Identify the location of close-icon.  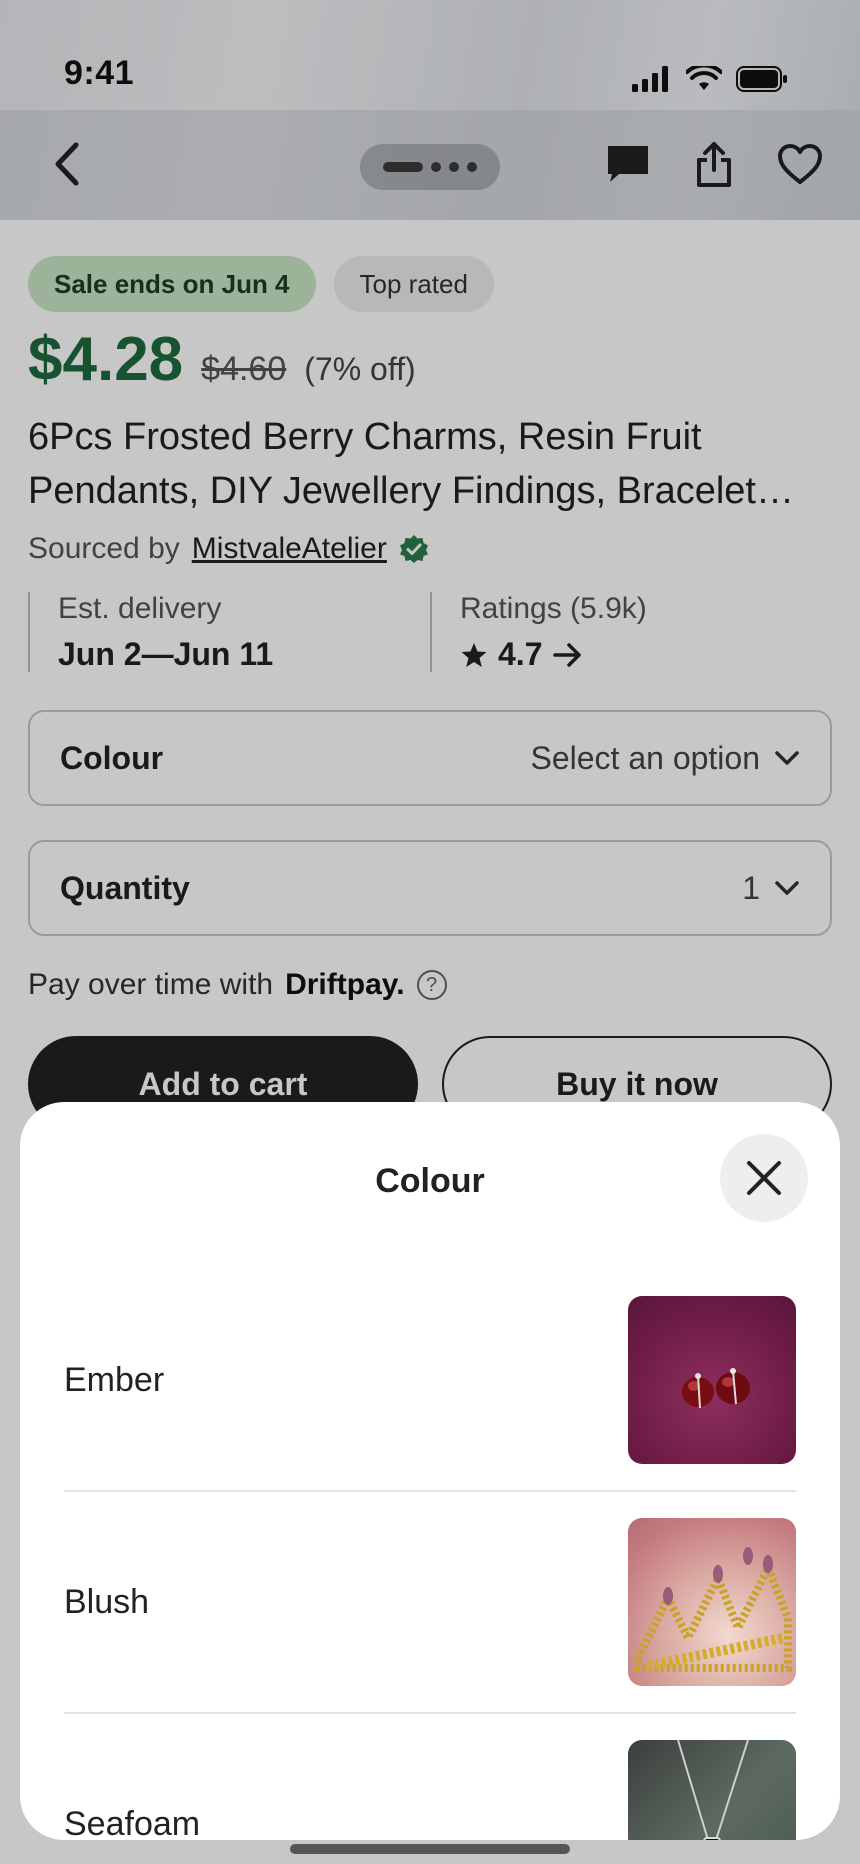
(764, 1178).